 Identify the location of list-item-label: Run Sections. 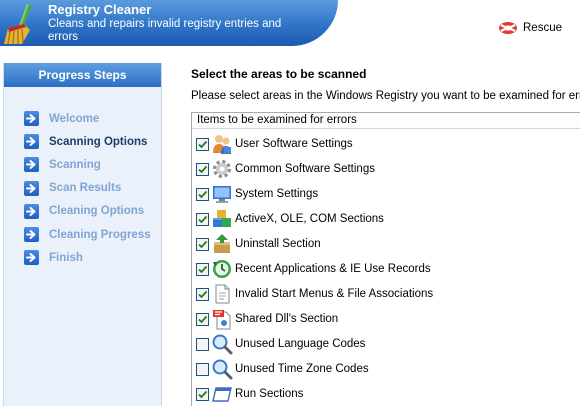
(269, 394).